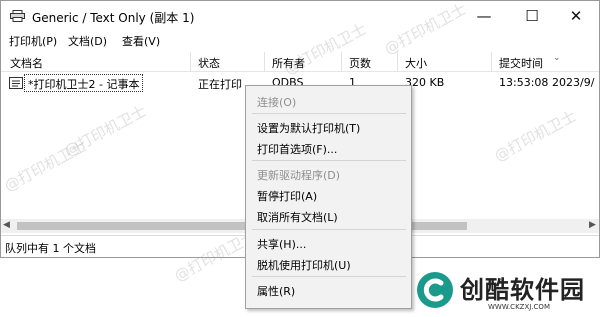  I want to click on column-size: 大小, so click(416, 63).